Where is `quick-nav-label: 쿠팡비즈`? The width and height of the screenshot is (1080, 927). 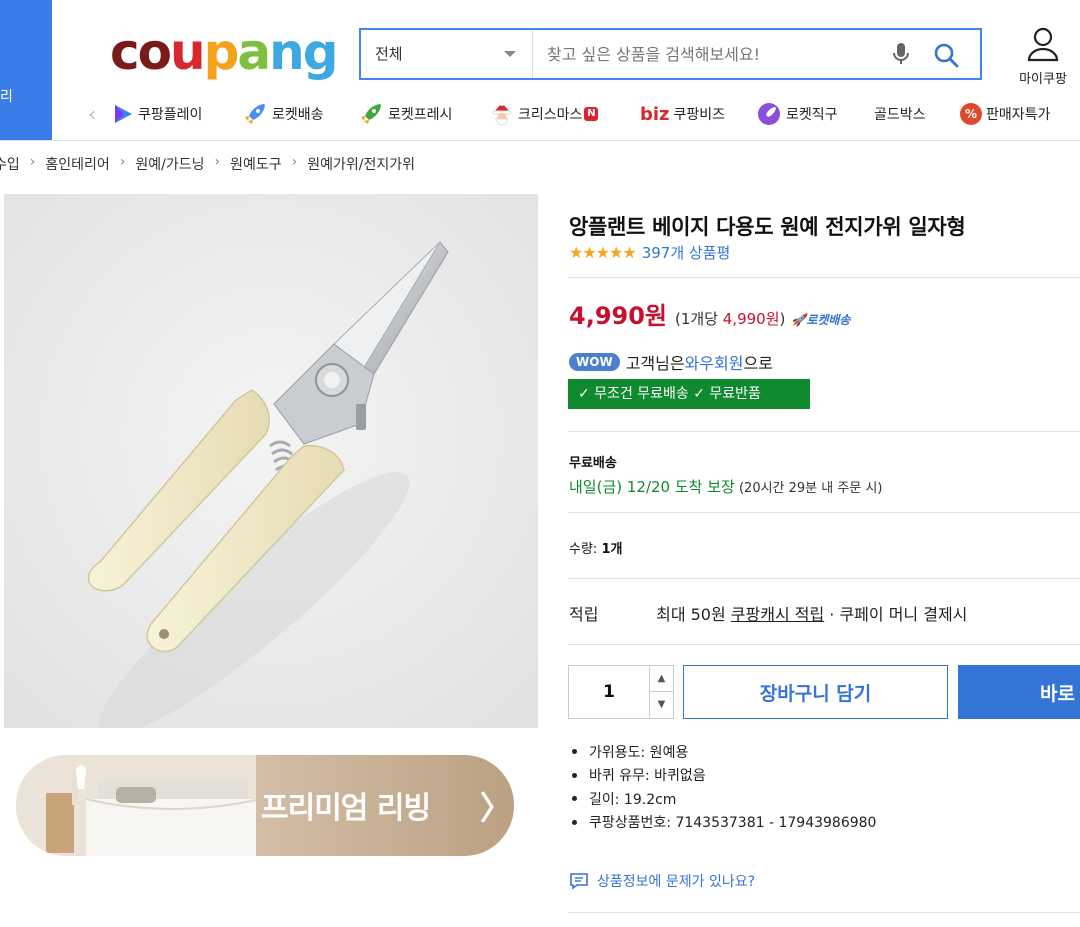
quick-nav-label: 쿠팡비즈 is located at coordinates (699, 115).